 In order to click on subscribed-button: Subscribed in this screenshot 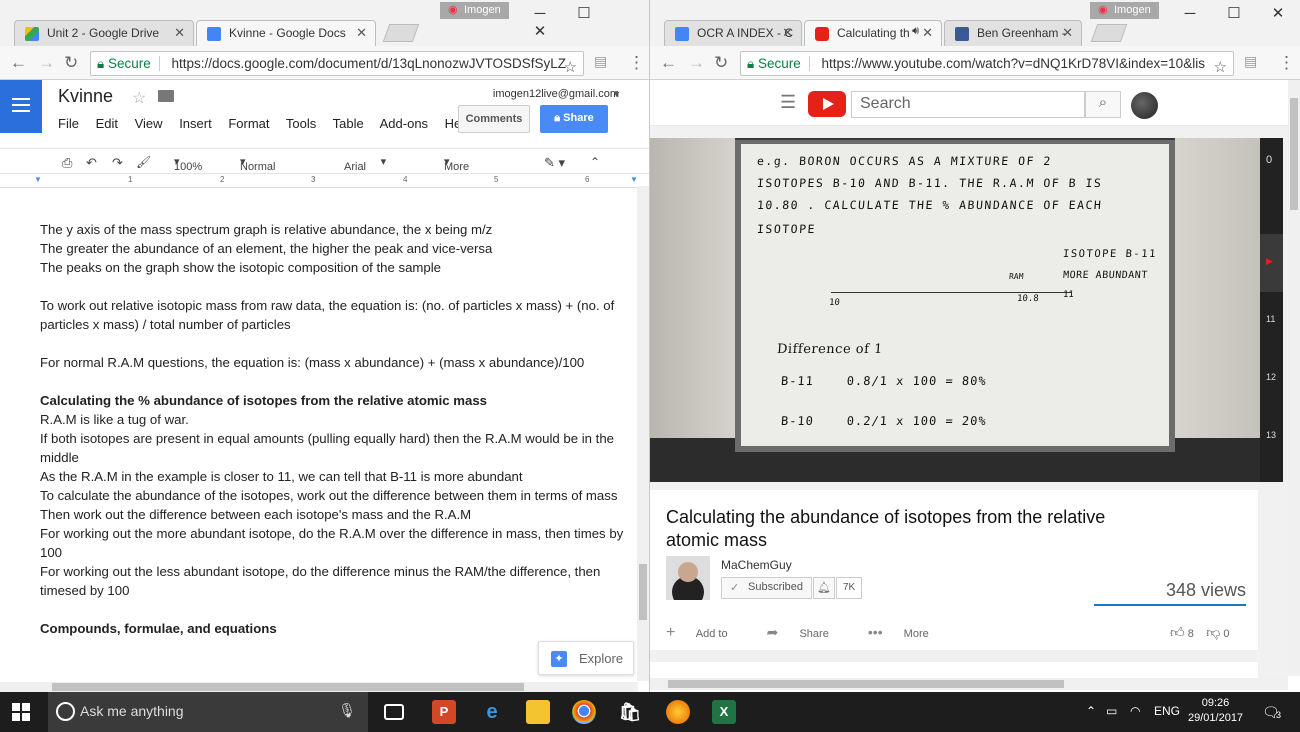, I will do `click(767, 588)`.